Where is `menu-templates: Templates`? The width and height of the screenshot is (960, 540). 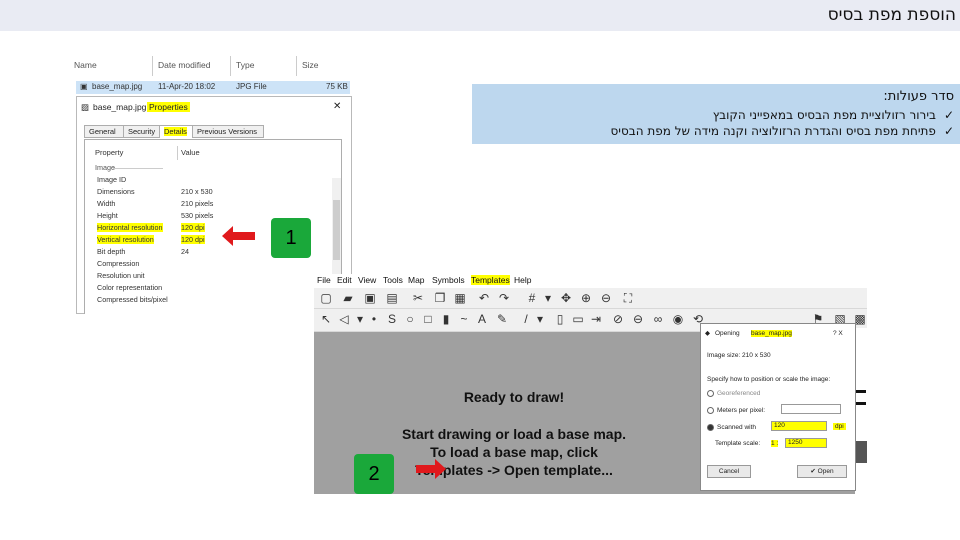 menu-templates: Templates is located at coordinates (490, 280).